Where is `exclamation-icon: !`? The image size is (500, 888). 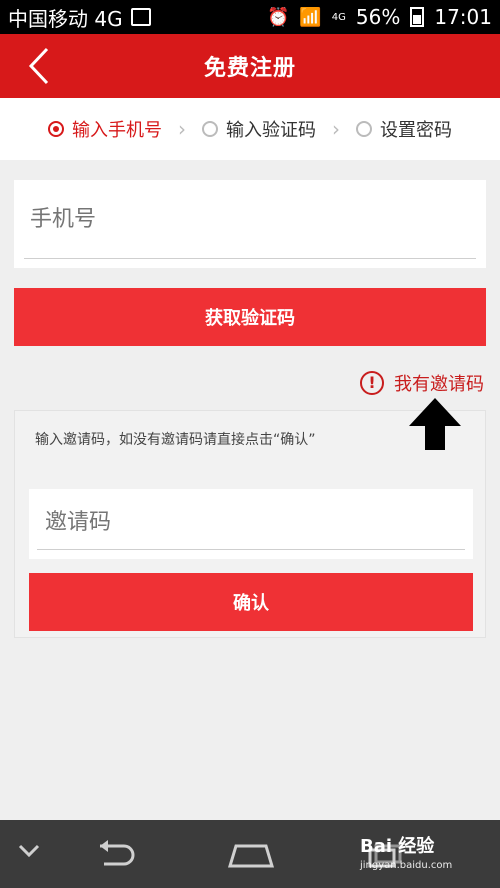 exclamation-icon: ! is located at coordinates (372, 383).